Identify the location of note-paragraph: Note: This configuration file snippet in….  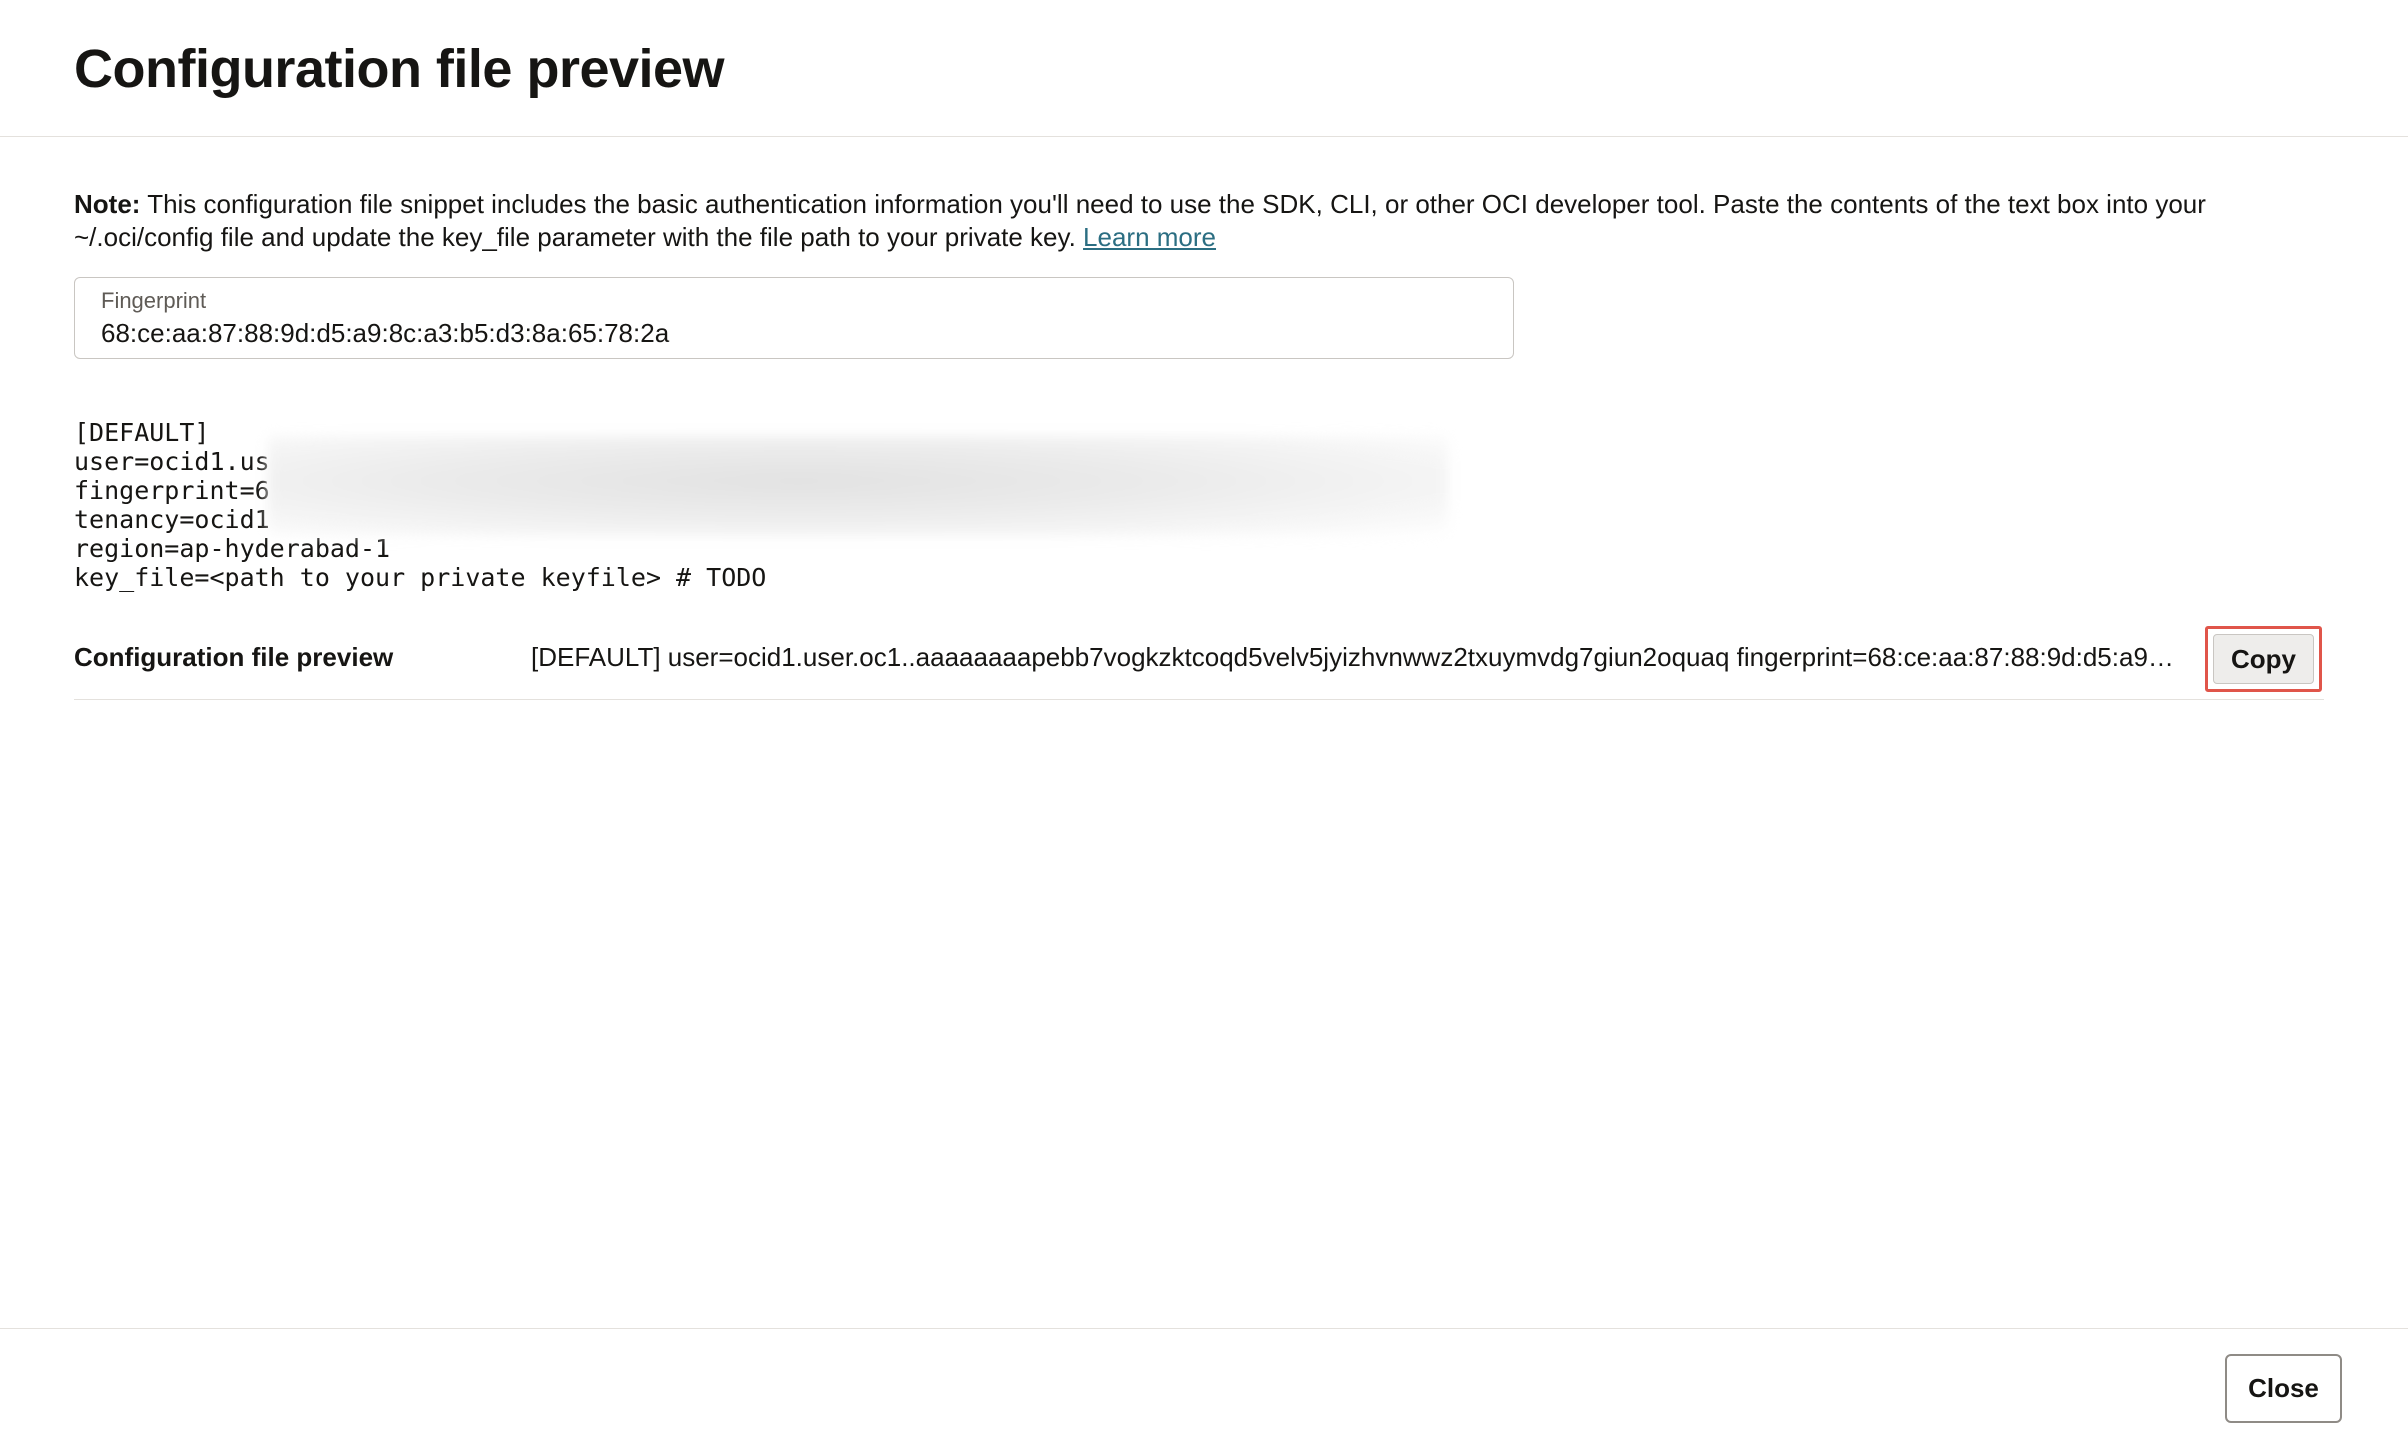
(1194, 221).